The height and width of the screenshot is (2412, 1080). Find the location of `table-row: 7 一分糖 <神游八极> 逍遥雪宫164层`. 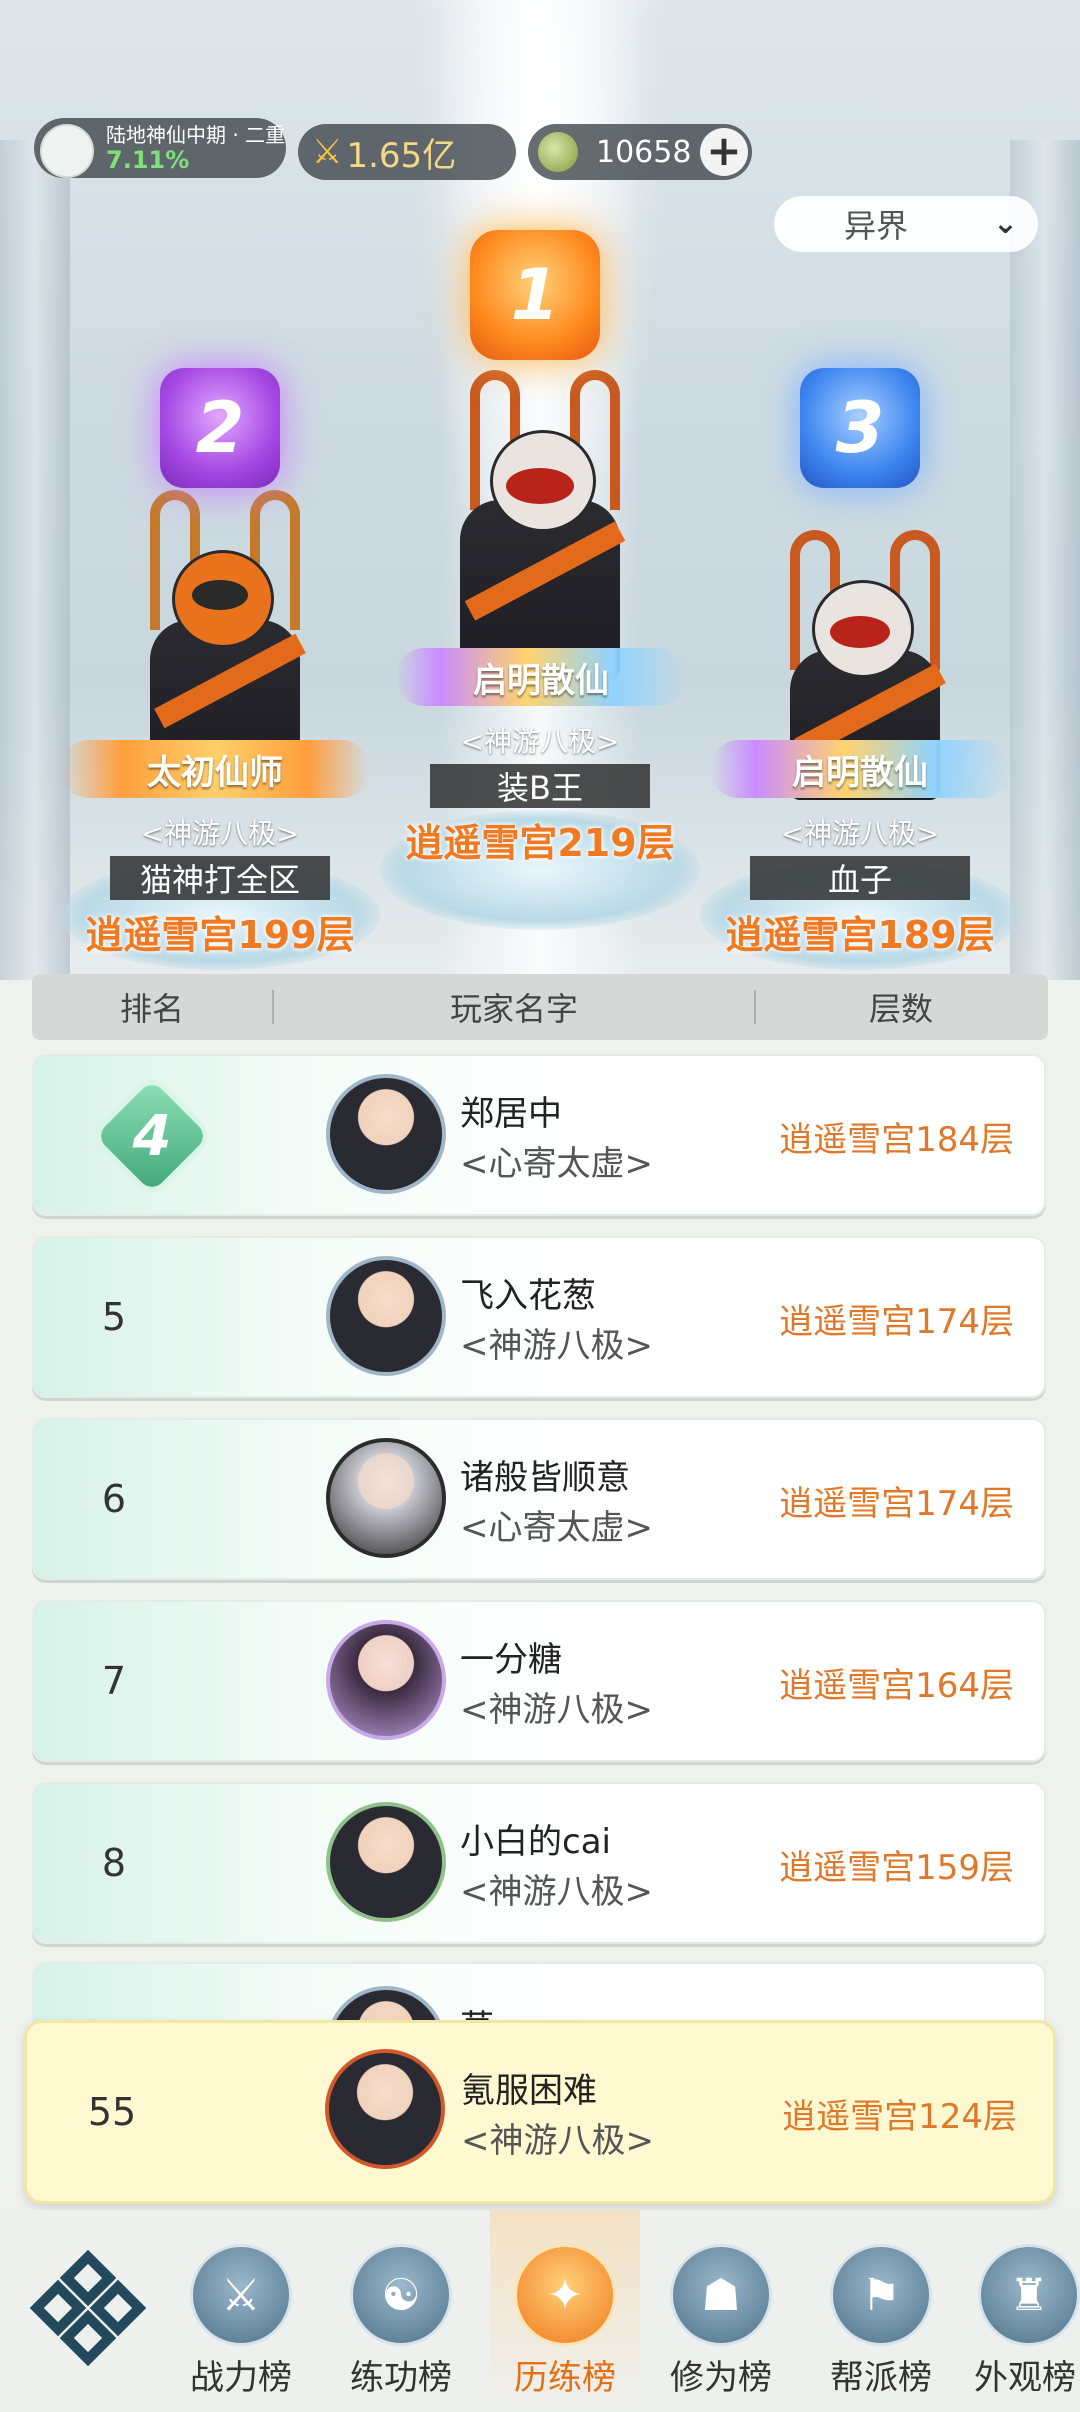

table-row: 7 一分糖 <神游八极> 逍遥雪宫164层 is located at coordinates (539, 1681).